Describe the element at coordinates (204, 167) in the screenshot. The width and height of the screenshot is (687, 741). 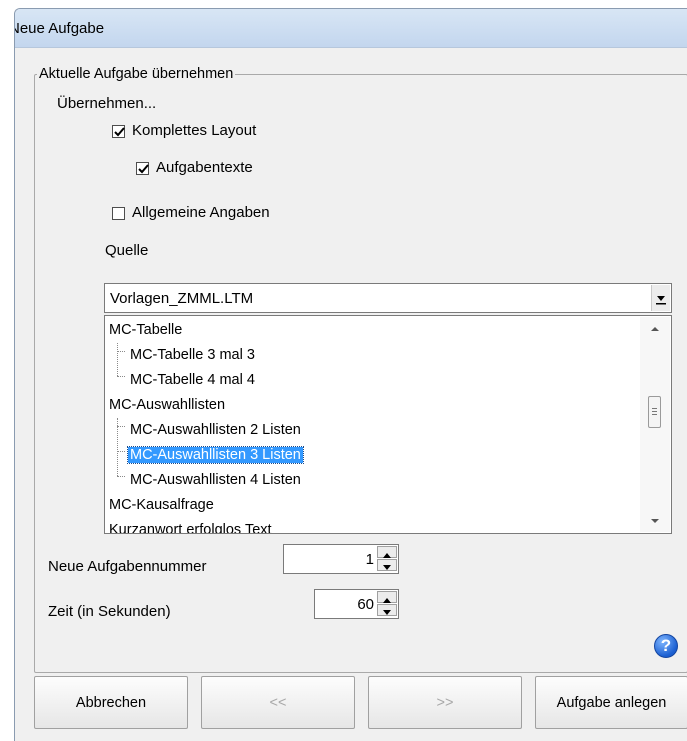
I see `aufgabentexte-label: Aufgabentexte` at that location.